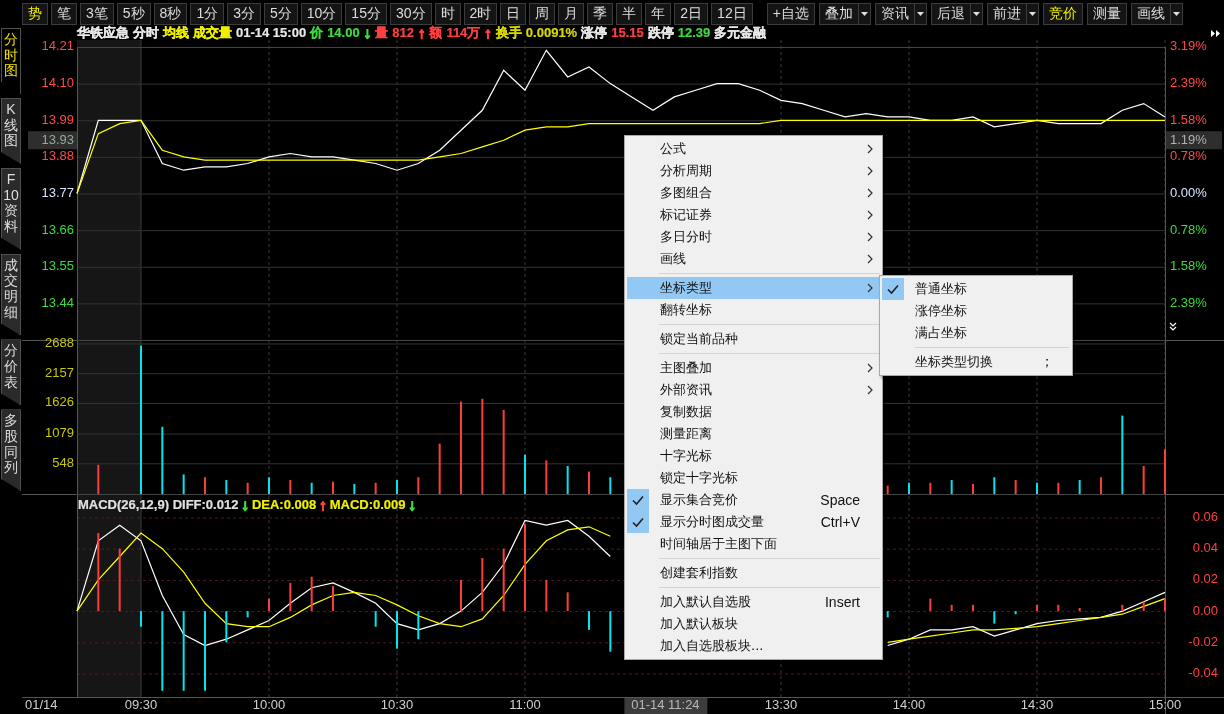 The width and height of the screenshot is (1224, 714). I want to click on toolbar-button: 竞价, so click(1062, 14).